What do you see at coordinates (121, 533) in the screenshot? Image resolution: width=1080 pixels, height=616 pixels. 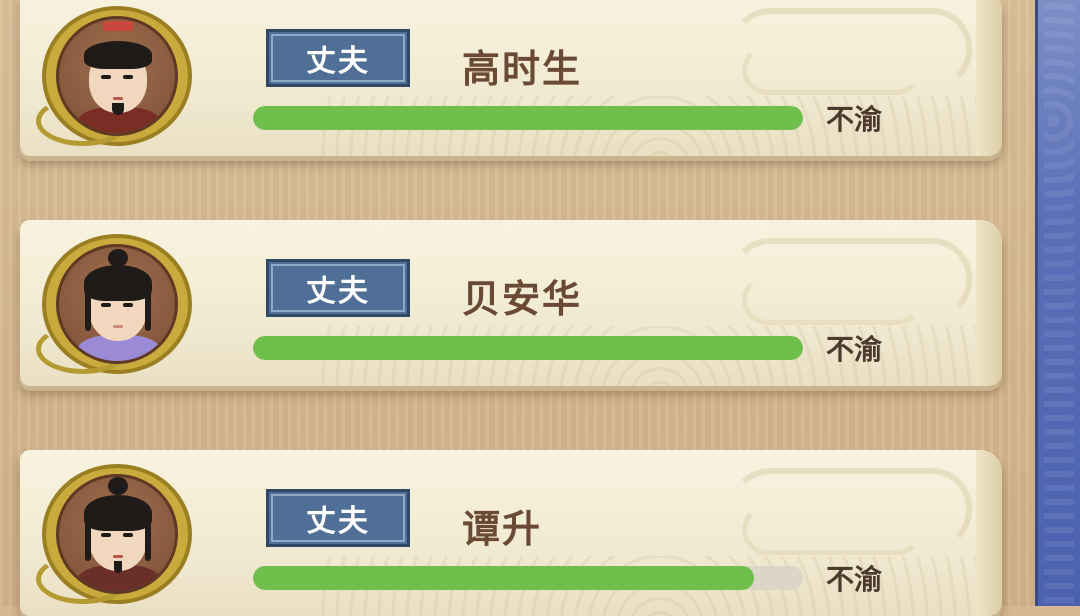 I see `male-swordsman-portrait-icon` at bounding box center [121, 533].